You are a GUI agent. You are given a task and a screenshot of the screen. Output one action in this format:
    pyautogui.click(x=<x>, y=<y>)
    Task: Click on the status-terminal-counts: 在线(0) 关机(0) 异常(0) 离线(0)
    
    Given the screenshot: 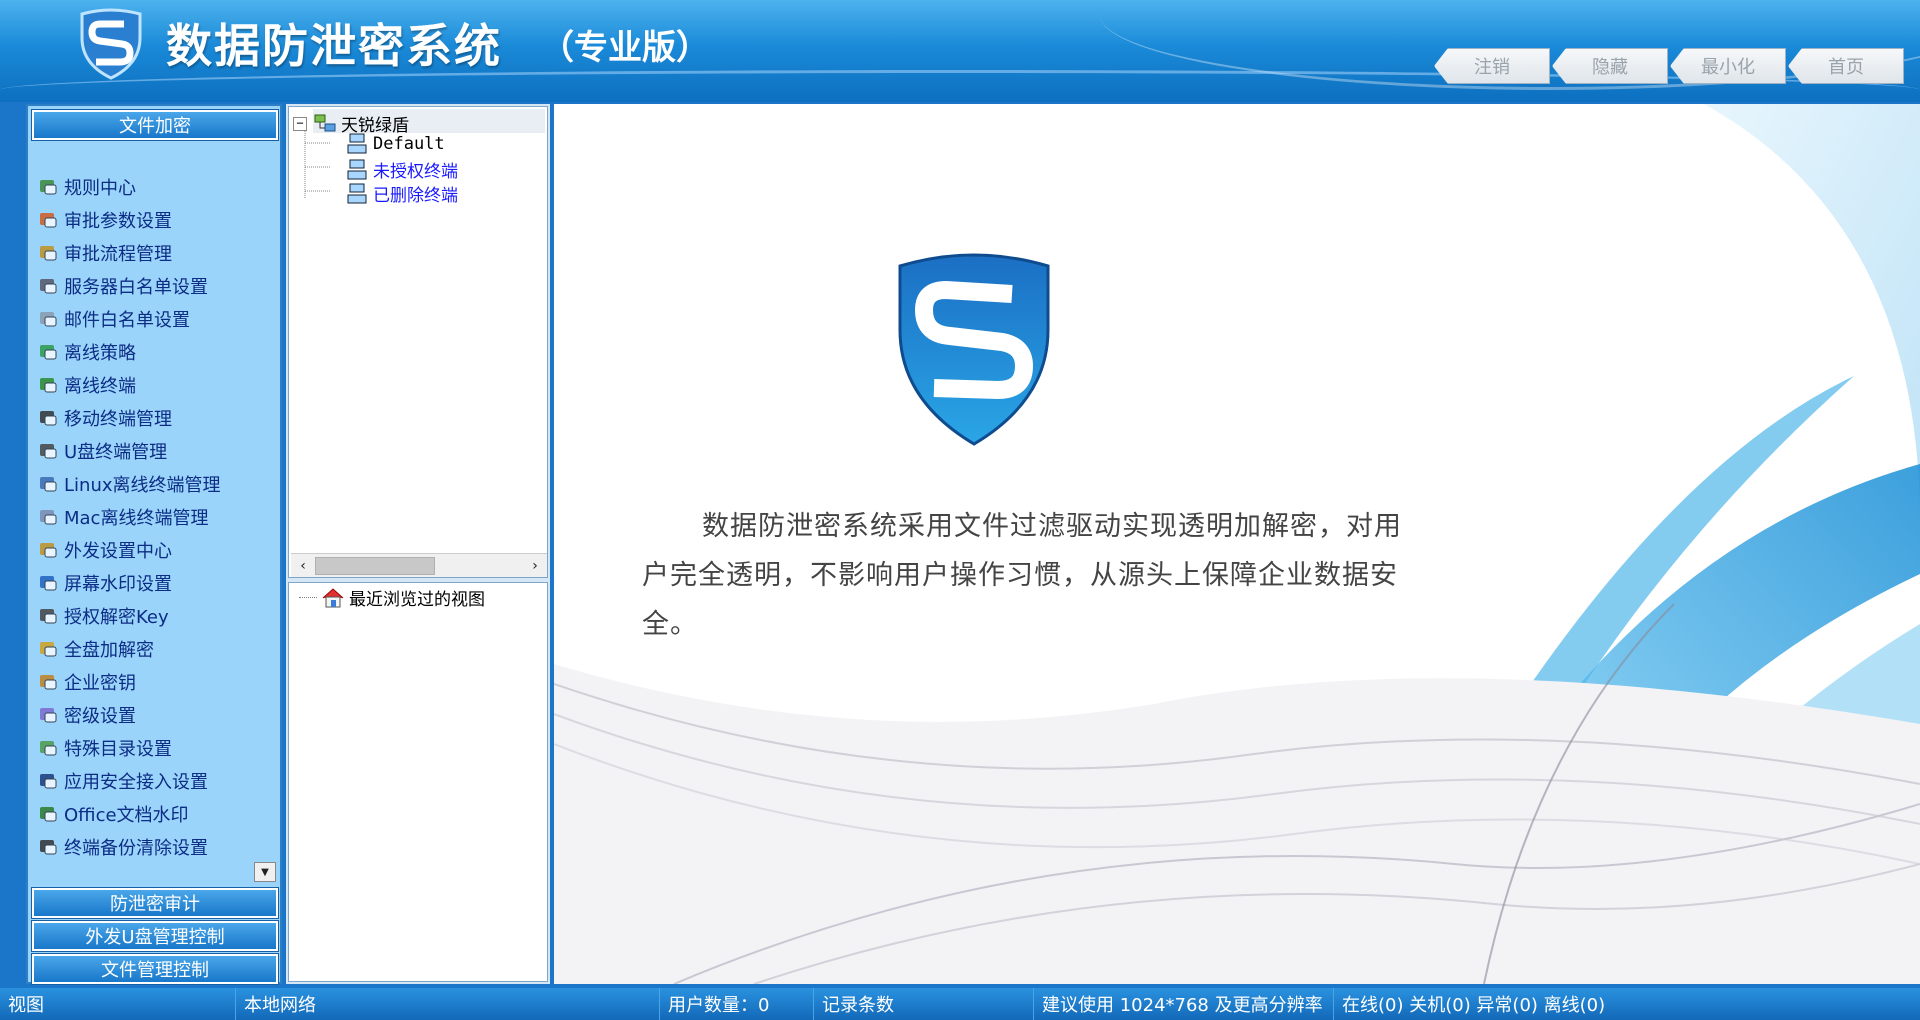 What is the action you would take?
    pyautogui.click(x=1474, y=1005)
    